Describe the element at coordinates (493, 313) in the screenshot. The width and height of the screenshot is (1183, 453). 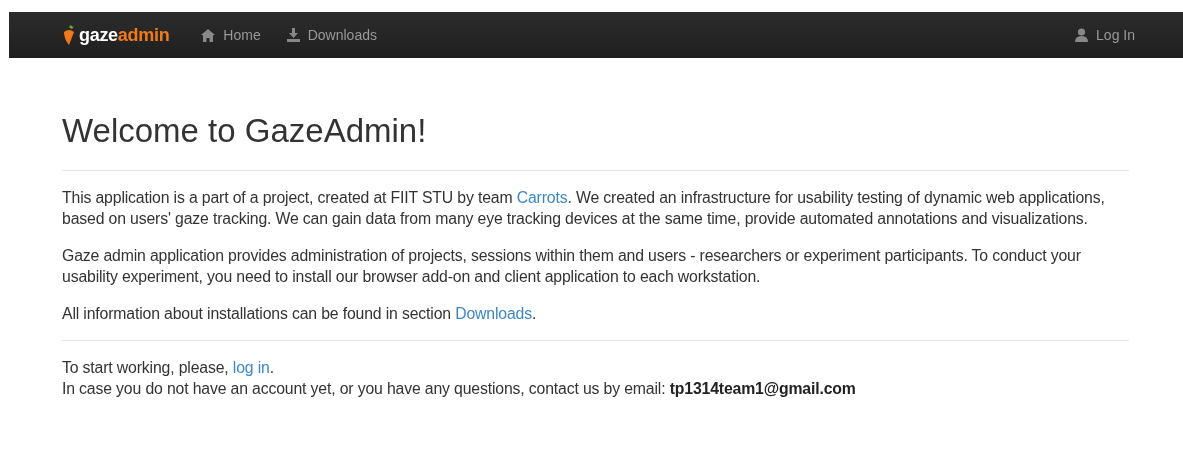
I see `text-link: Downloads` at that location.